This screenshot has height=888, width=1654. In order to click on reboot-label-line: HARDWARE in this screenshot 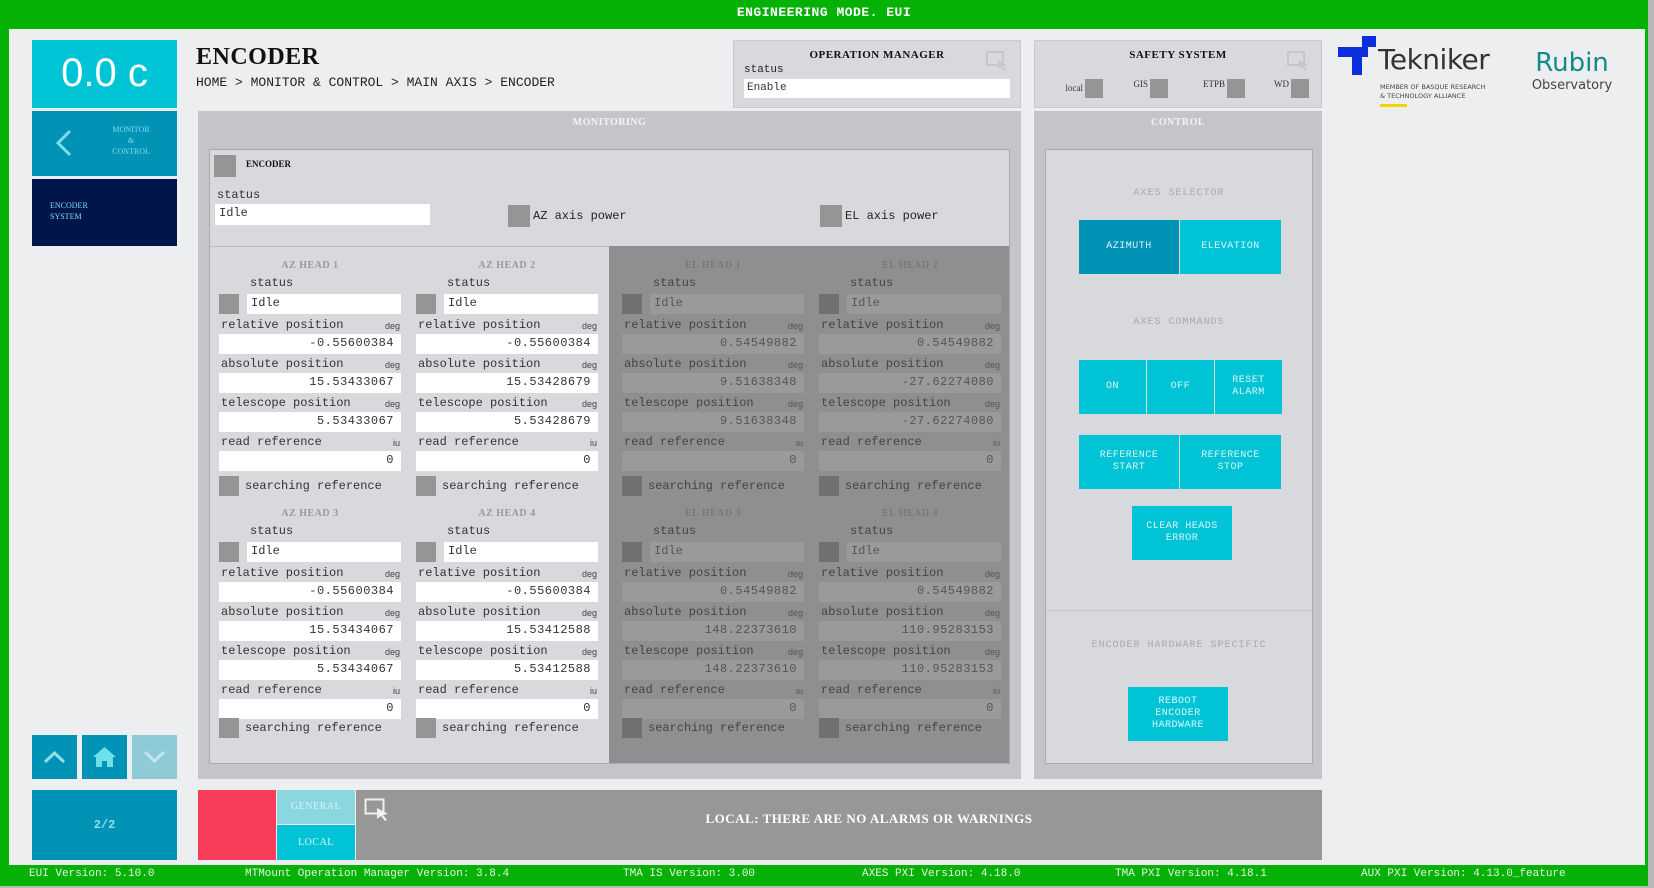, I will do `click(1177, 725)`.